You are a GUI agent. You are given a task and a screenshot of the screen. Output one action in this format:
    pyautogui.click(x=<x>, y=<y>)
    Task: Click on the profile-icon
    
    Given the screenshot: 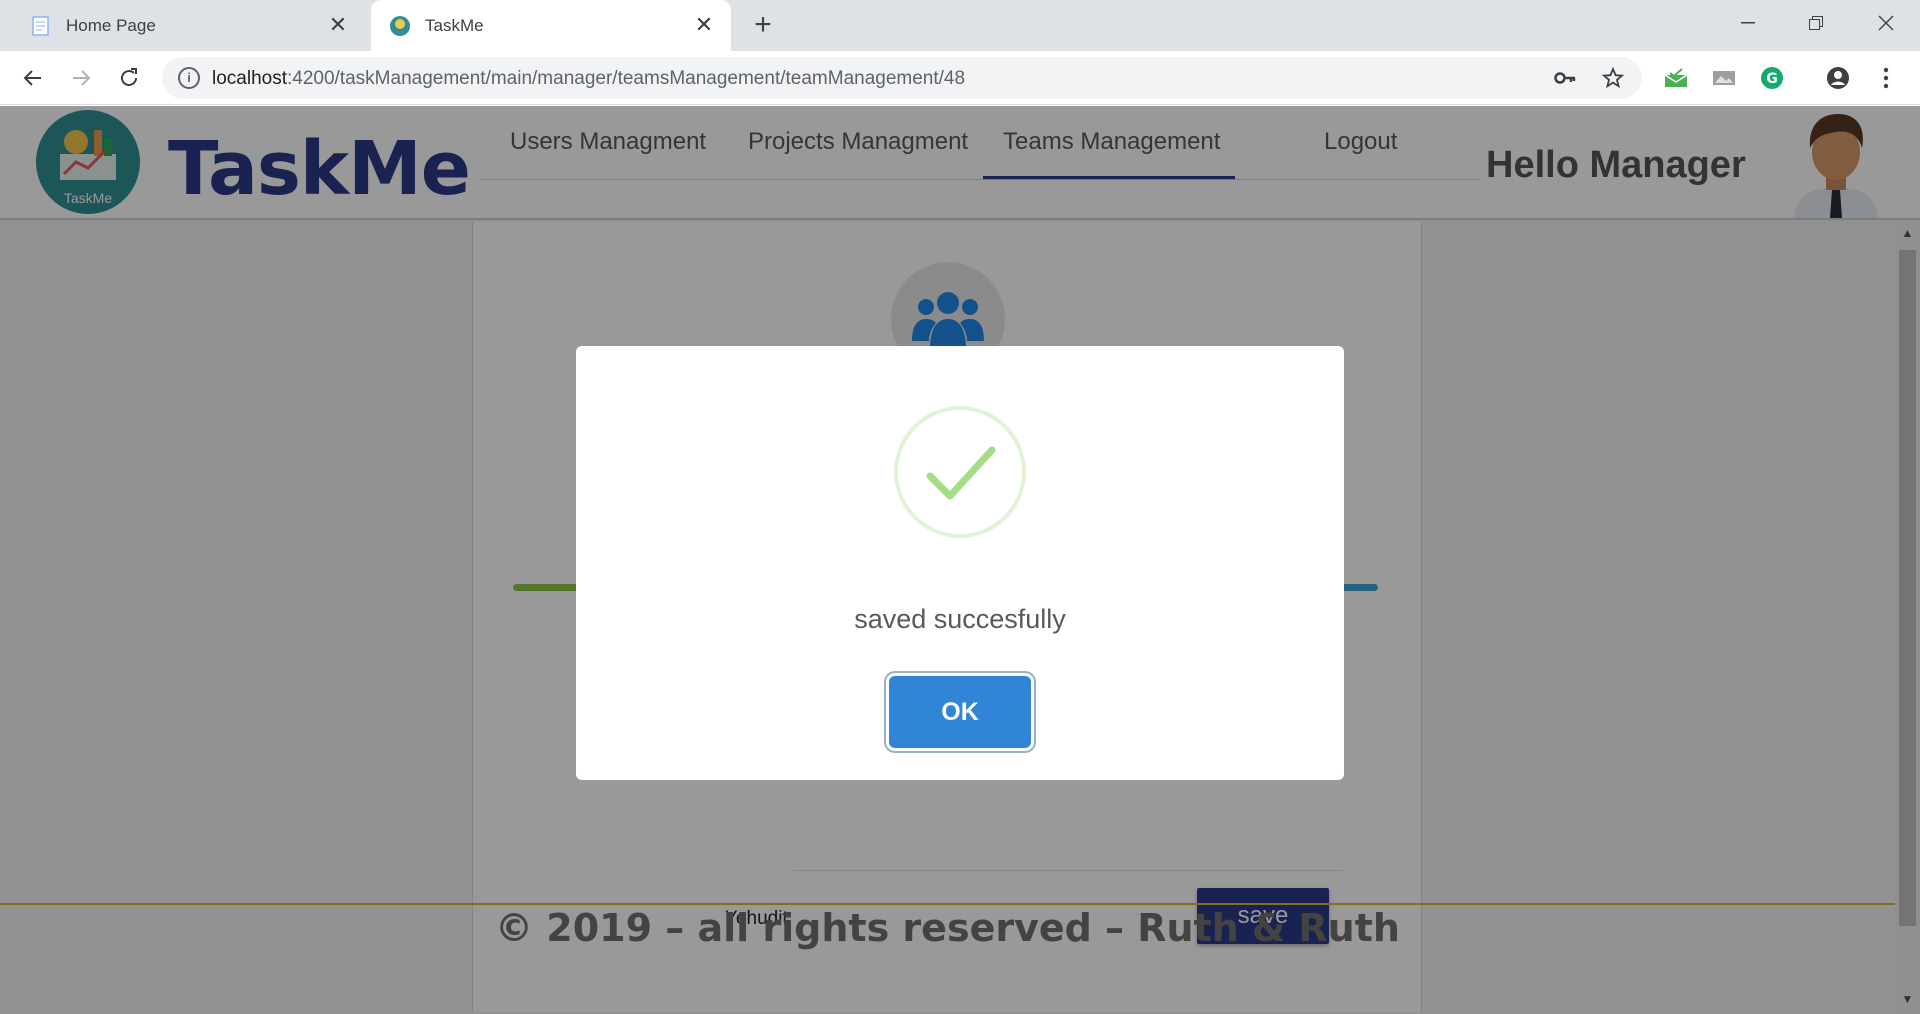 What is the action you would take?
    pyautogui.click(x=1838, y=78)
    